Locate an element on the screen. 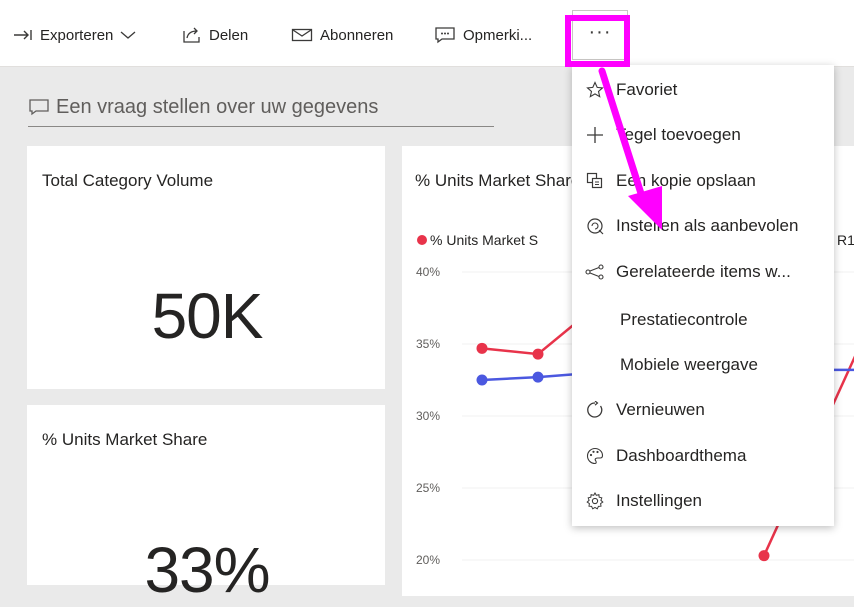  plus-icon is located at coordinates (595, 135).